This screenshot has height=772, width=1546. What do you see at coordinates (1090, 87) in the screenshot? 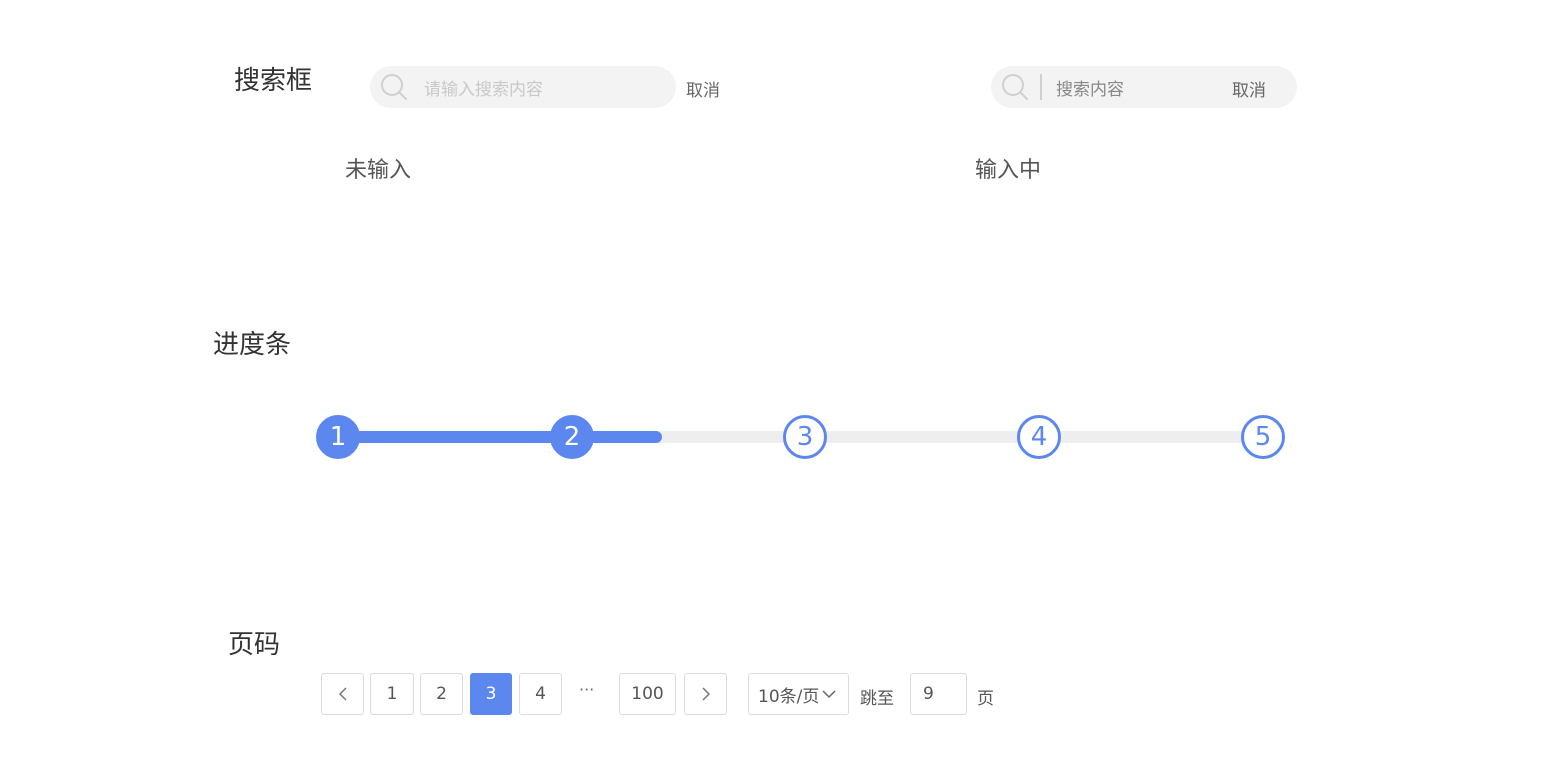
I see `search-input-value: 搜索内容` at bounding box center [1090, 87].